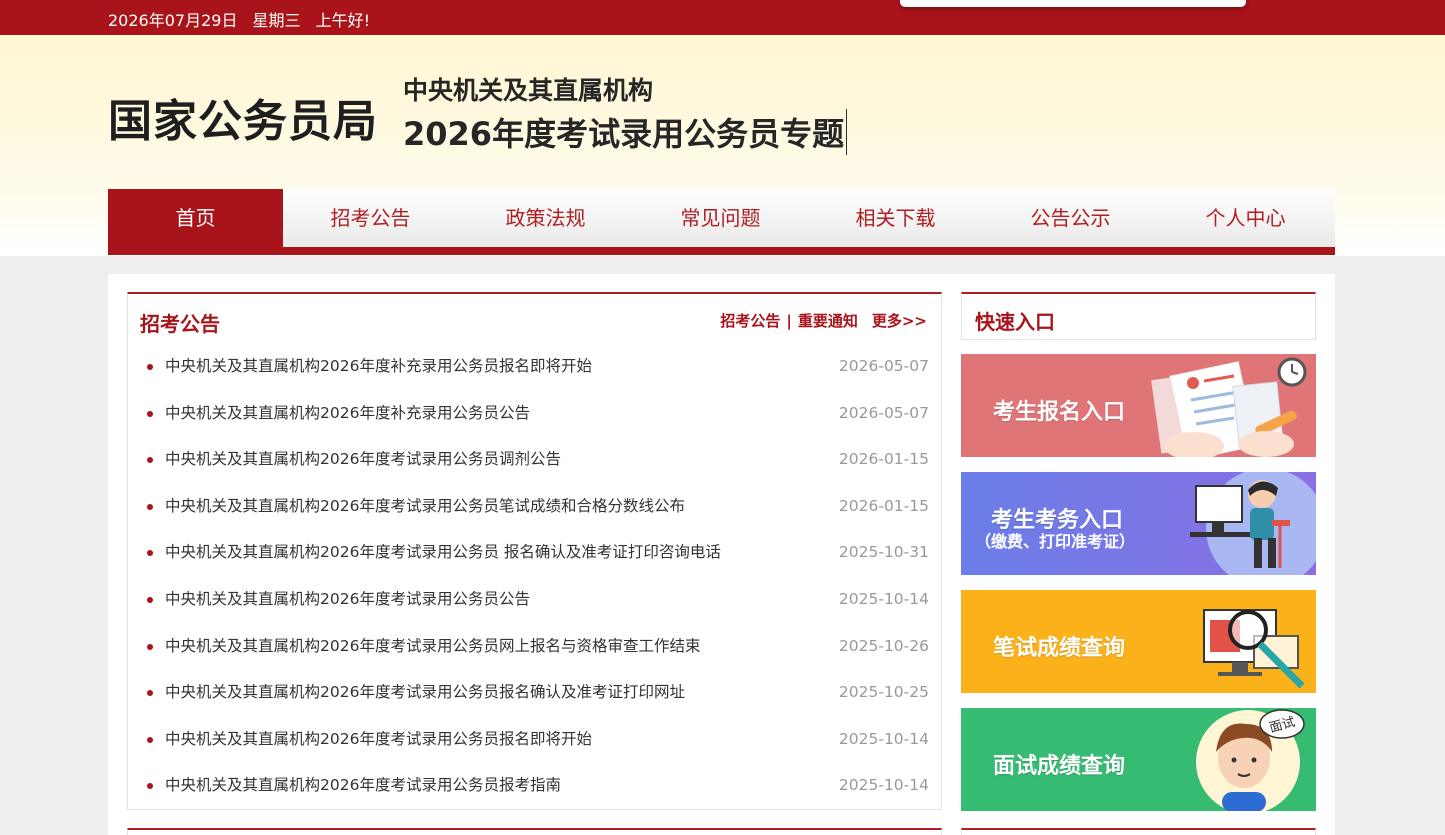  I want to click on greeting-text: 上午好!, so click(343, 20).